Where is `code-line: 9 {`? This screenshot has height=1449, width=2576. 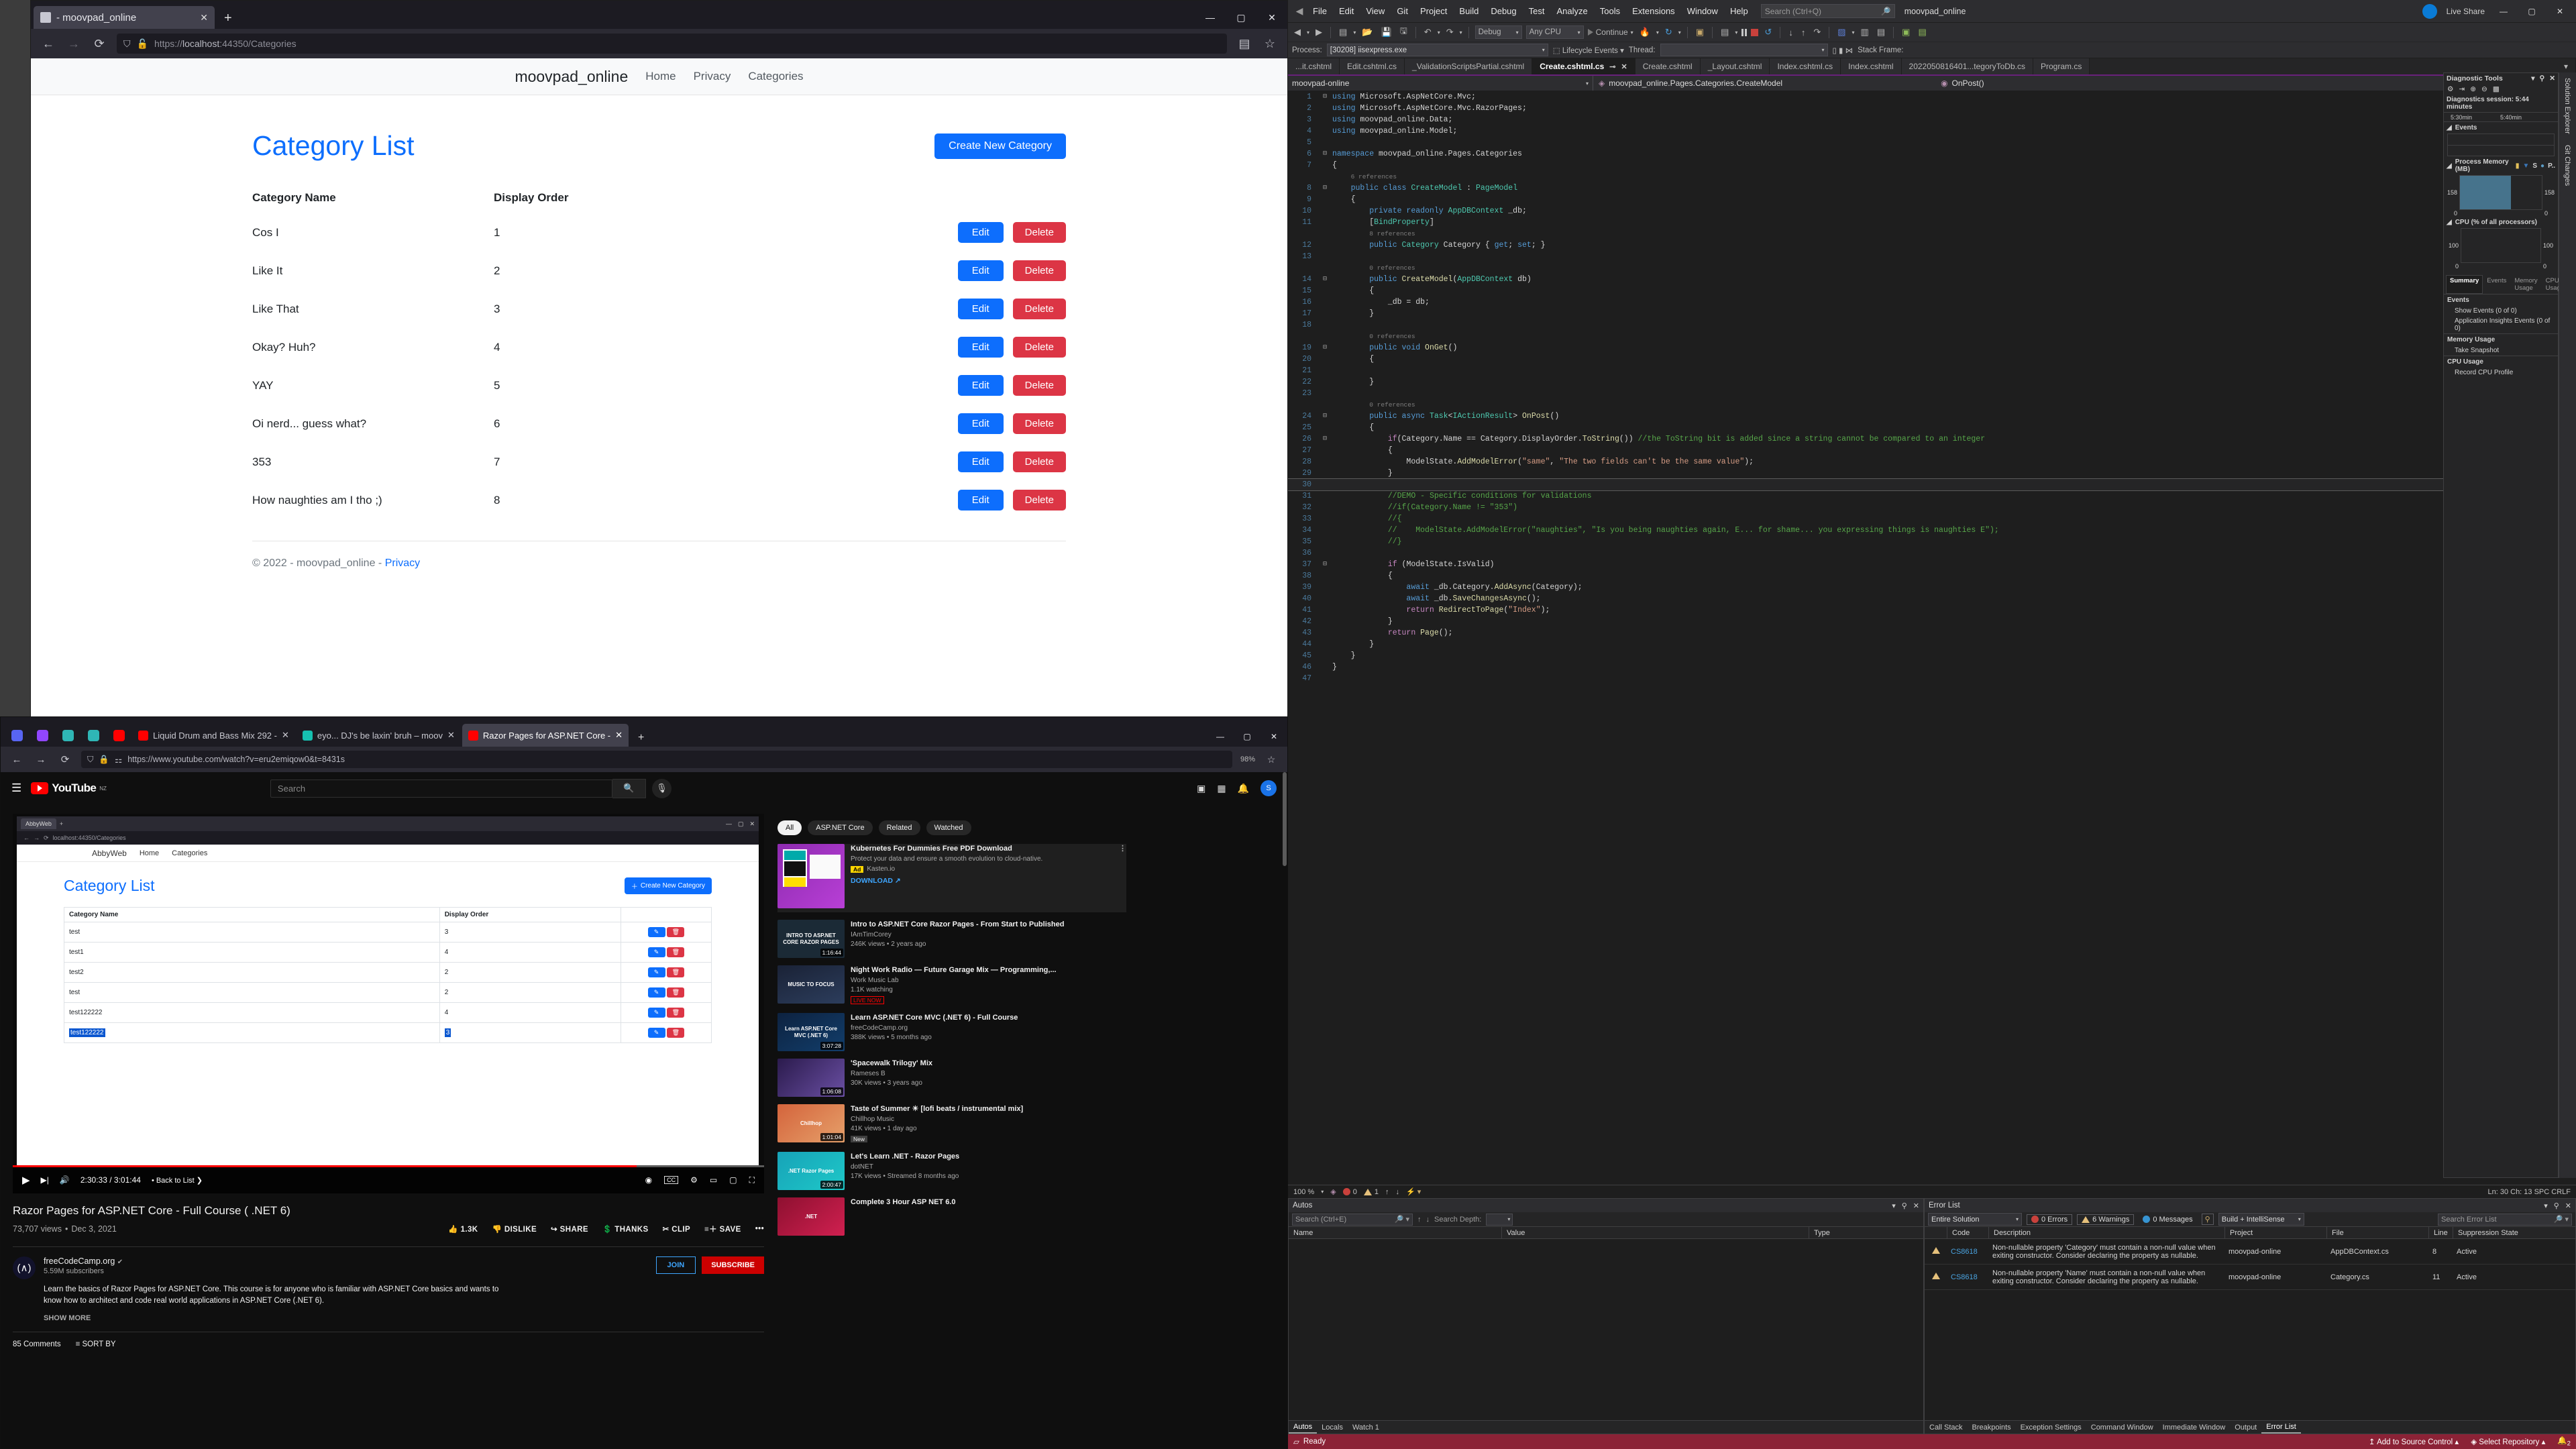 code-line: 9 { is located at coordinates (1872, 199).